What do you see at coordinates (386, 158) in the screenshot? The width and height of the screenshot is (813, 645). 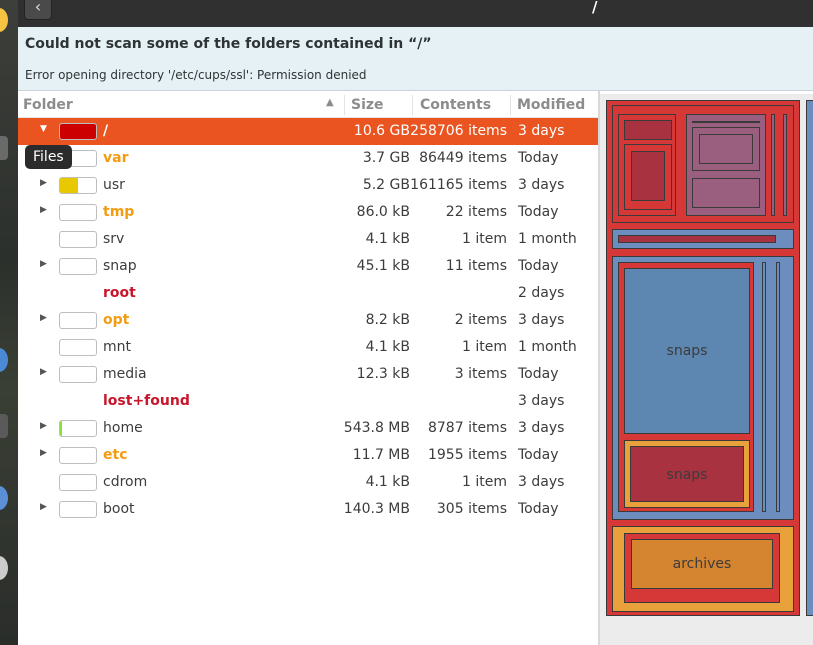 I see `folder-size: 3.7 GB` at bounding box center [386, 158].